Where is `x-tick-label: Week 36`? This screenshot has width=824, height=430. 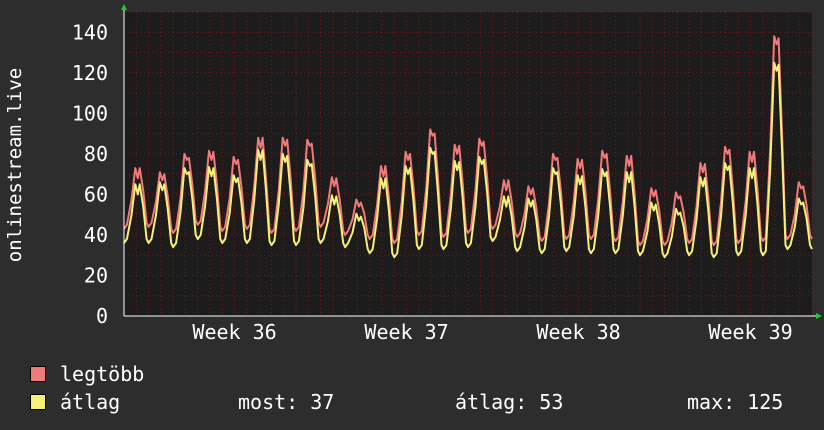
x-tick-label: Week 36 is located at coordinates (234, 332).